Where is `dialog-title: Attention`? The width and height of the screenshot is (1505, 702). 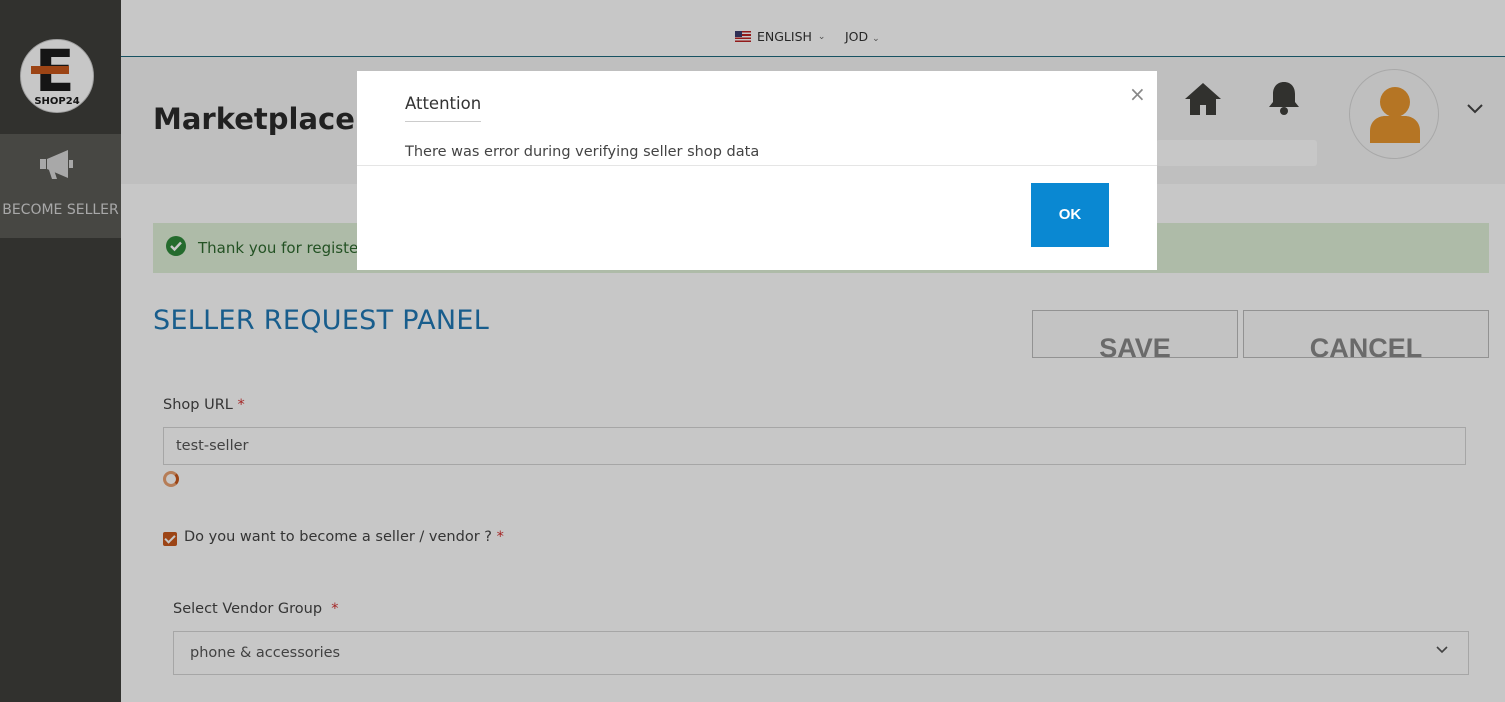 dialog-title: Attention is located at coordinates (443, 108).